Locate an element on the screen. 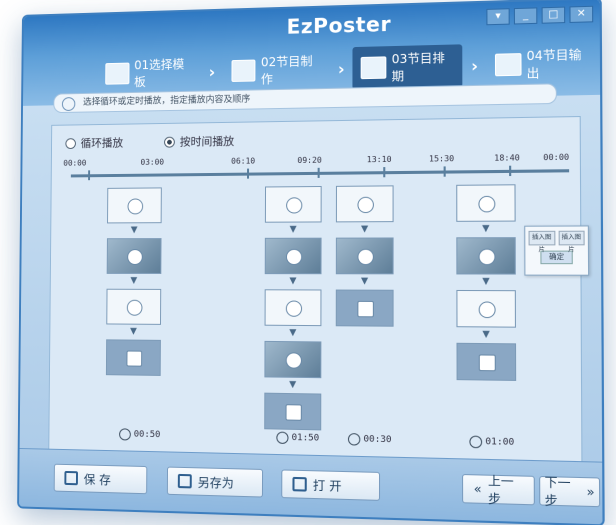  prev-button: « 上一步 is located at coordinates (498, 490).